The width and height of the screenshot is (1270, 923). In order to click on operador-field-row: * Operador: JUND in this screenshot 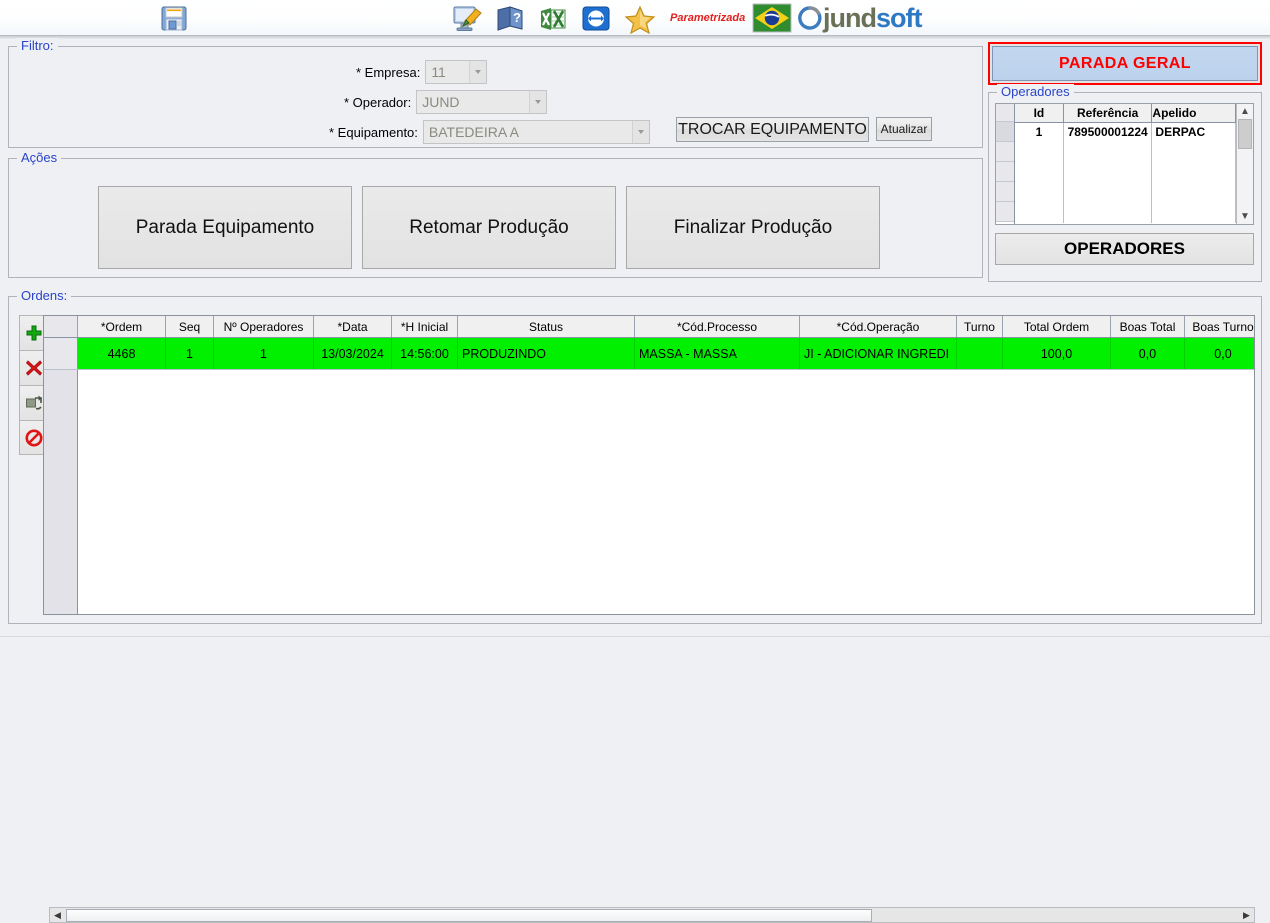, I will do `click(446, 102)`.